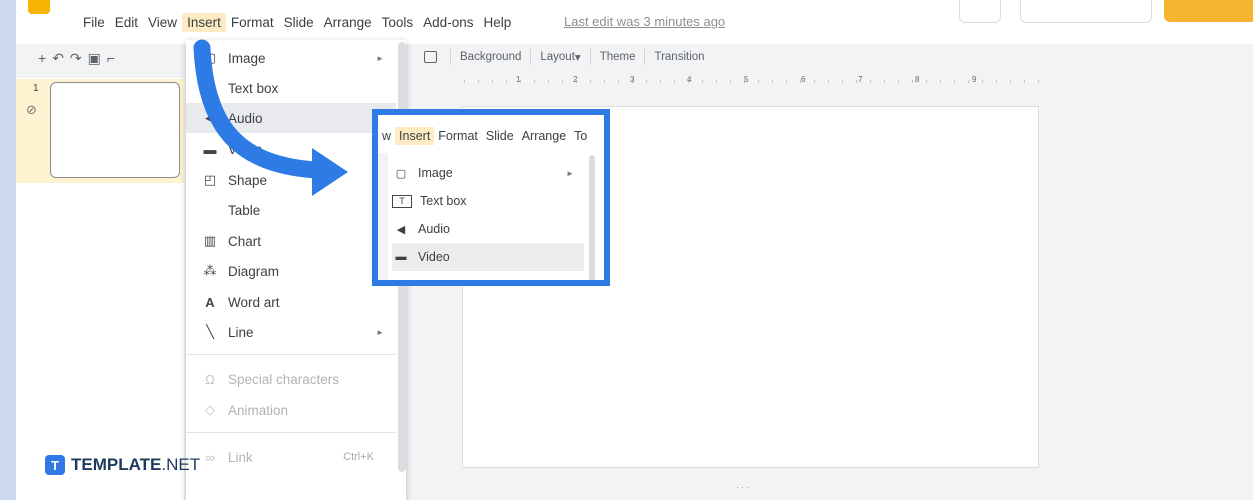  What do you see at coordinates (210, 240) in the screenshot?
I see `chart-icon: ▥` at bounding box center [210, 240].